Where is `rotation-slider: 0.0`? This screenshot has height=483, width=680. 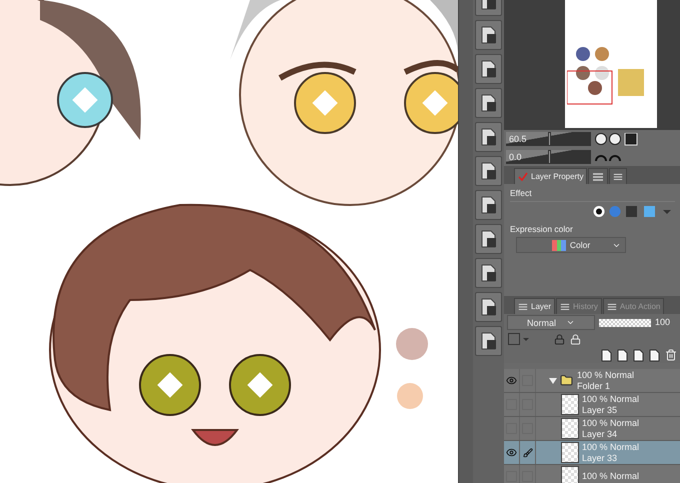
rotation-slider: 0.0 is located at coordinates (548, 157).